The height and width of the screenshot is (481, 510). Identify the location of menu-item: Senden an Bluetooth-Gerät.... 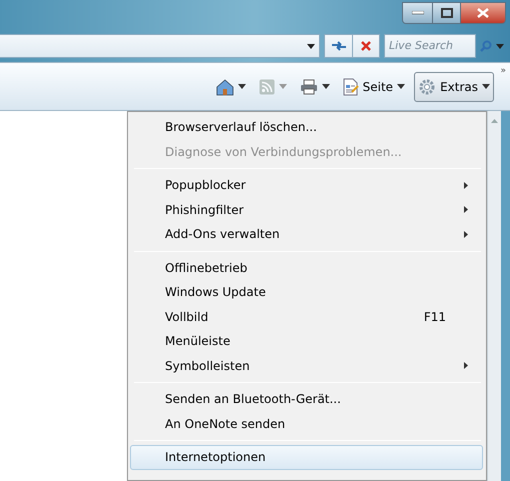
(306, 399).